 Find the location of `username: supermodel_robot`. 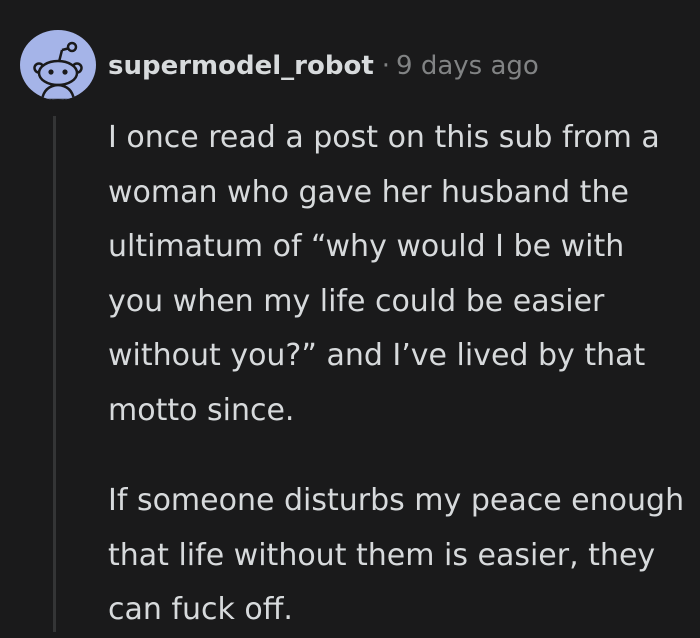

username: supermodel_robot is located at coordinates (241, 66).